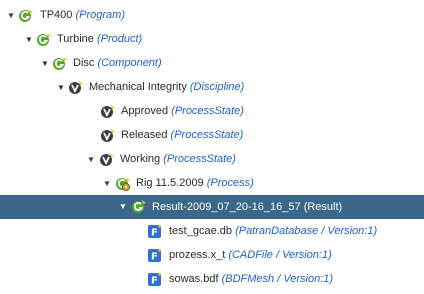 Image resolution: width=424 pixels, height=294 pixels. Describe the element at coordinates (280, 255) in the screenshot. I see `node-type: (CADFile / Version:1)` at that location.